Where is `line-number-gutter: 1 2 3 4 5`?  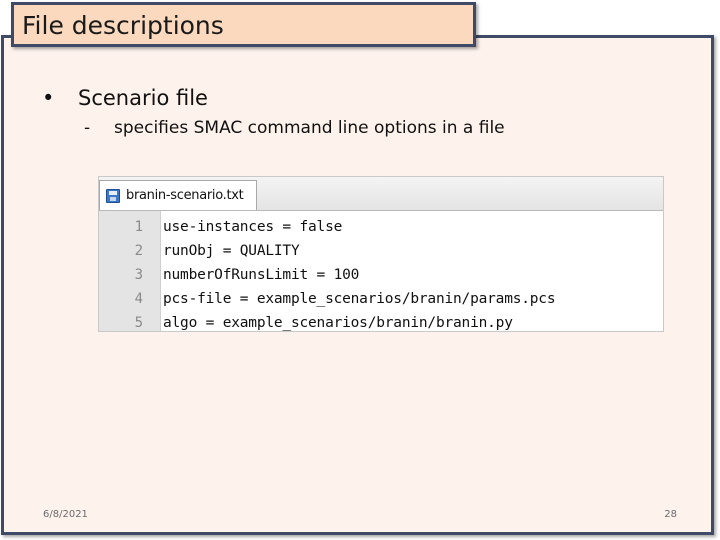
line-number-gutter: 1 2 3 4 5 is located at coordinates (130, 271).